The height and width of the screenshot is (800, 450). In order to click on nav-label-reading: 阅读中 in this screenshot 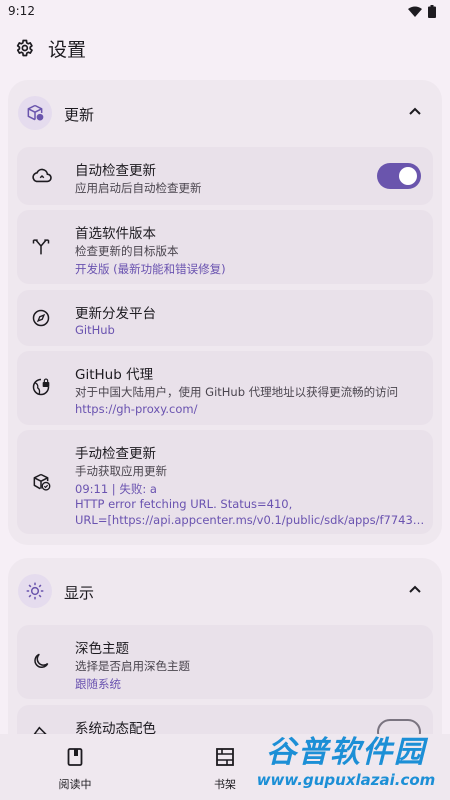, I will do `click(75, 784)`.